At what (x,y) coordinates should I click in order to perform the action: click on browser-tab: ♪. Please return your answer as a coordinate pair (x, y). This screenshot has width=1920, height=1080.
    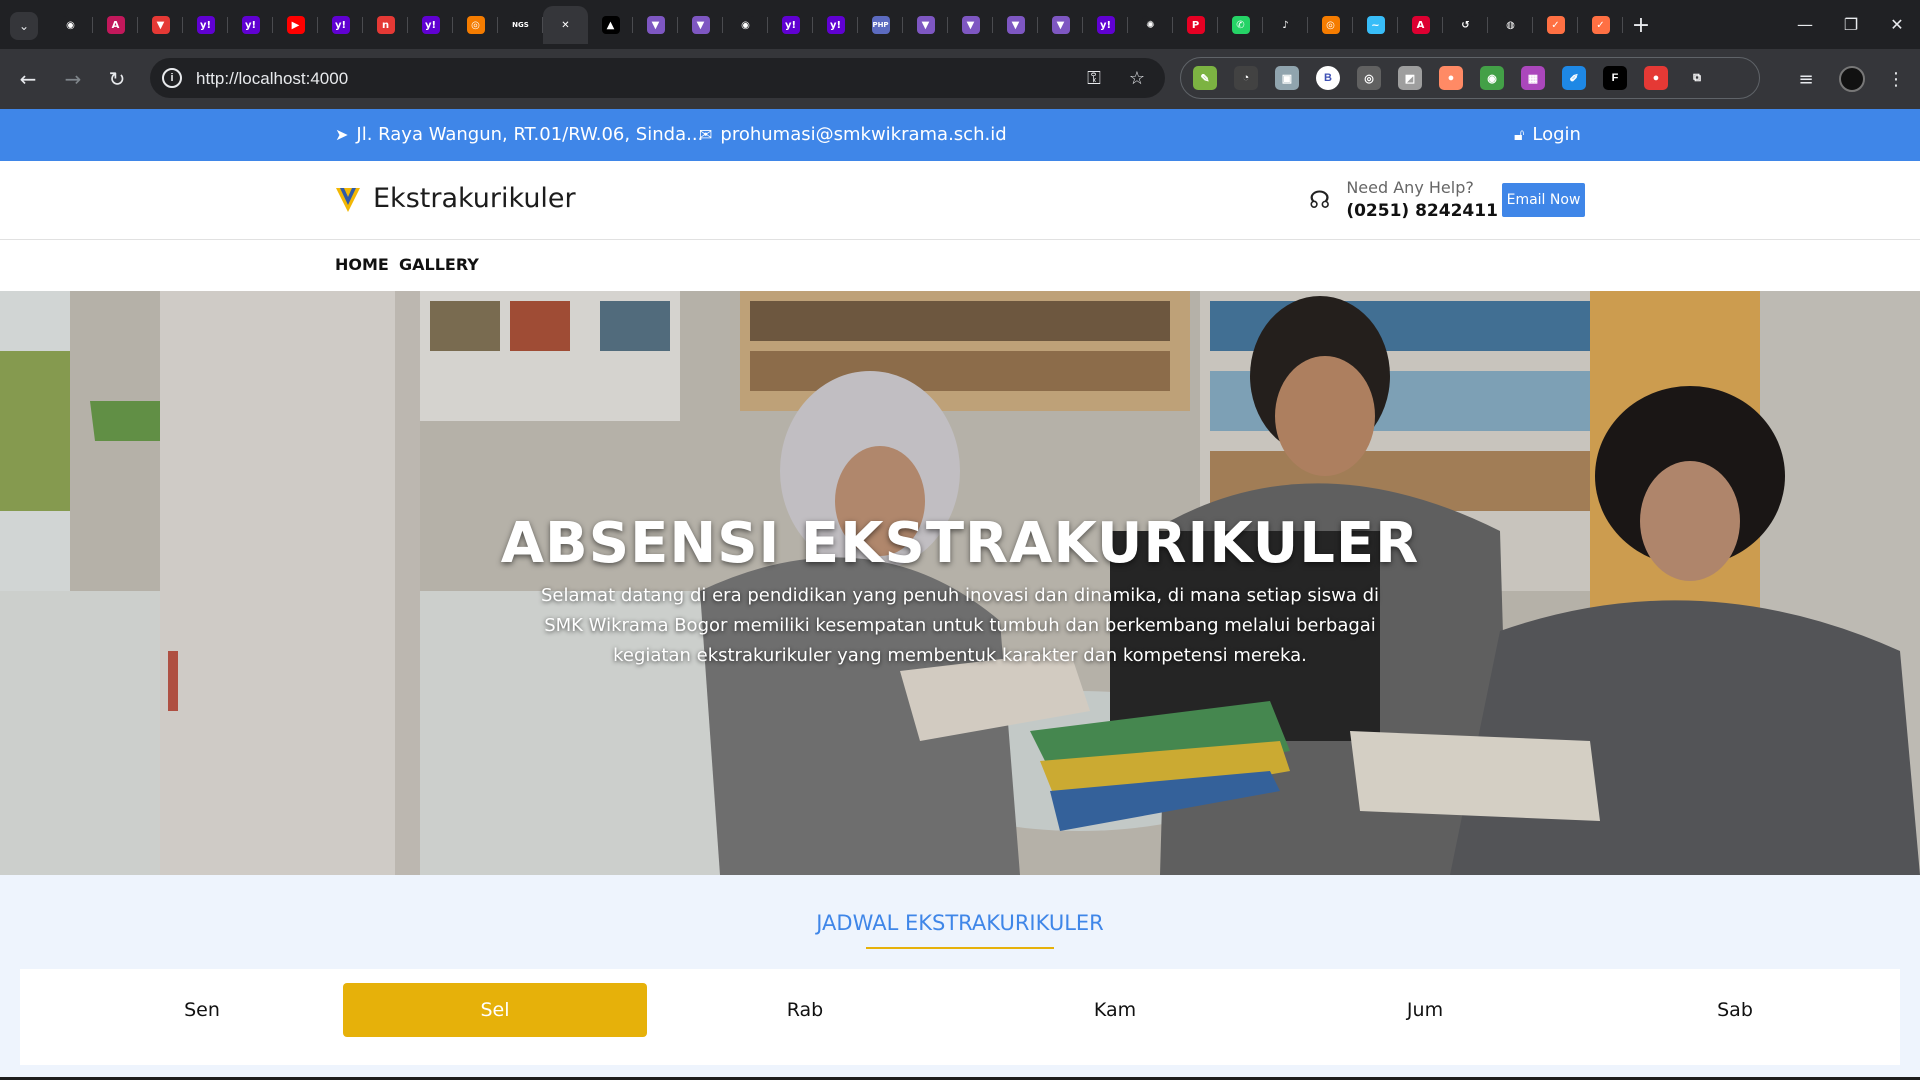
    Looking at the image, I should click on (1285, 25).